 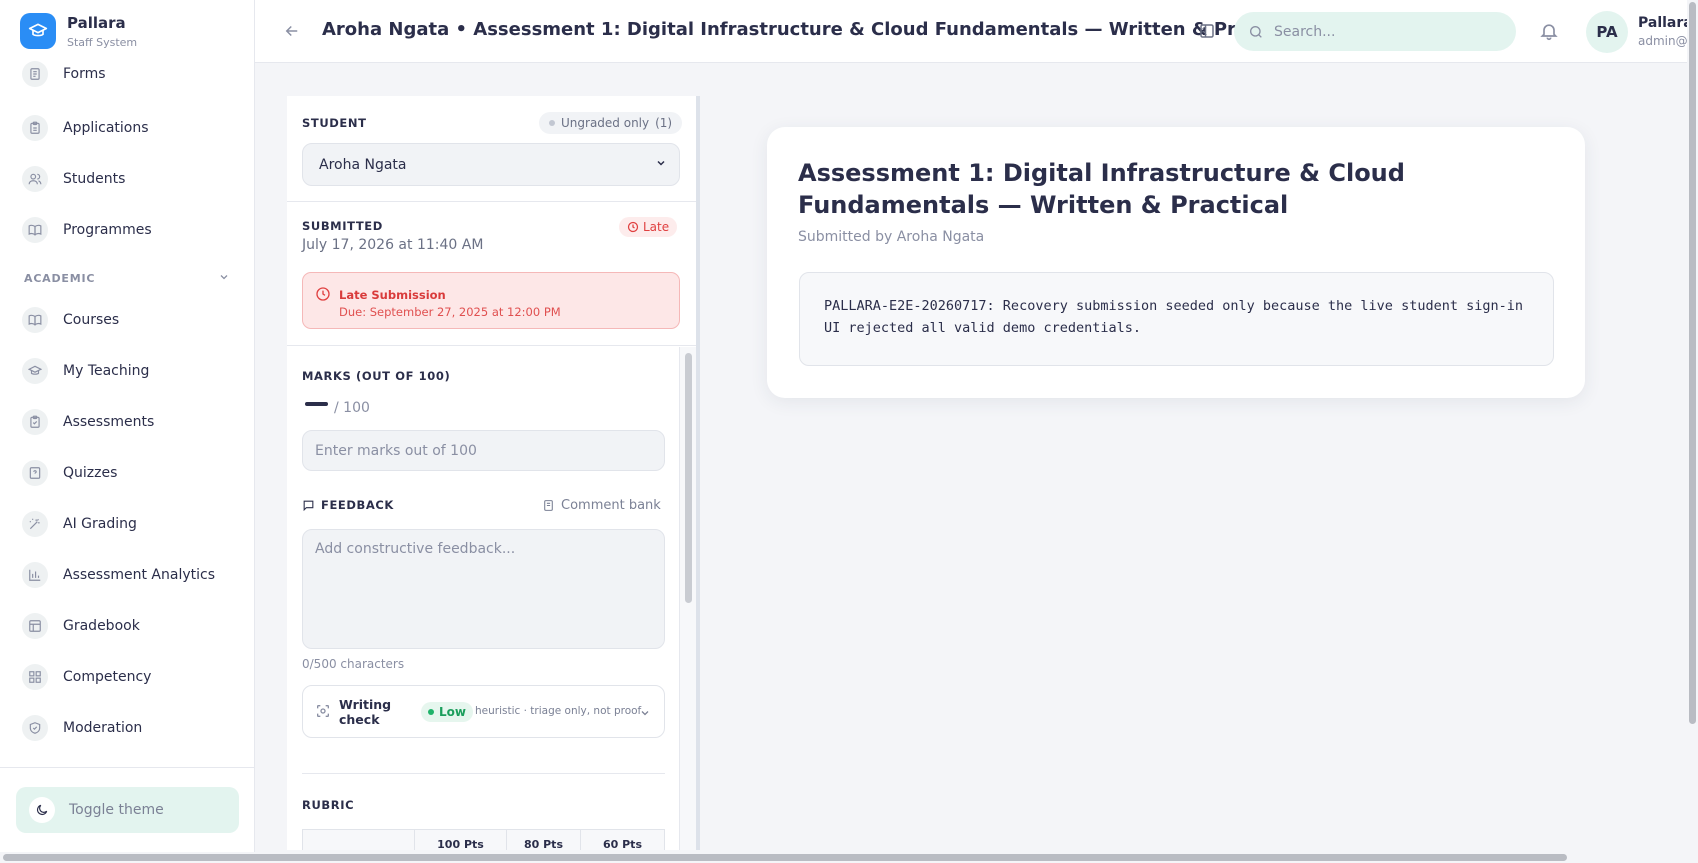 I want to click on brand: Pallara Staff System, so click(x=78, y=31).